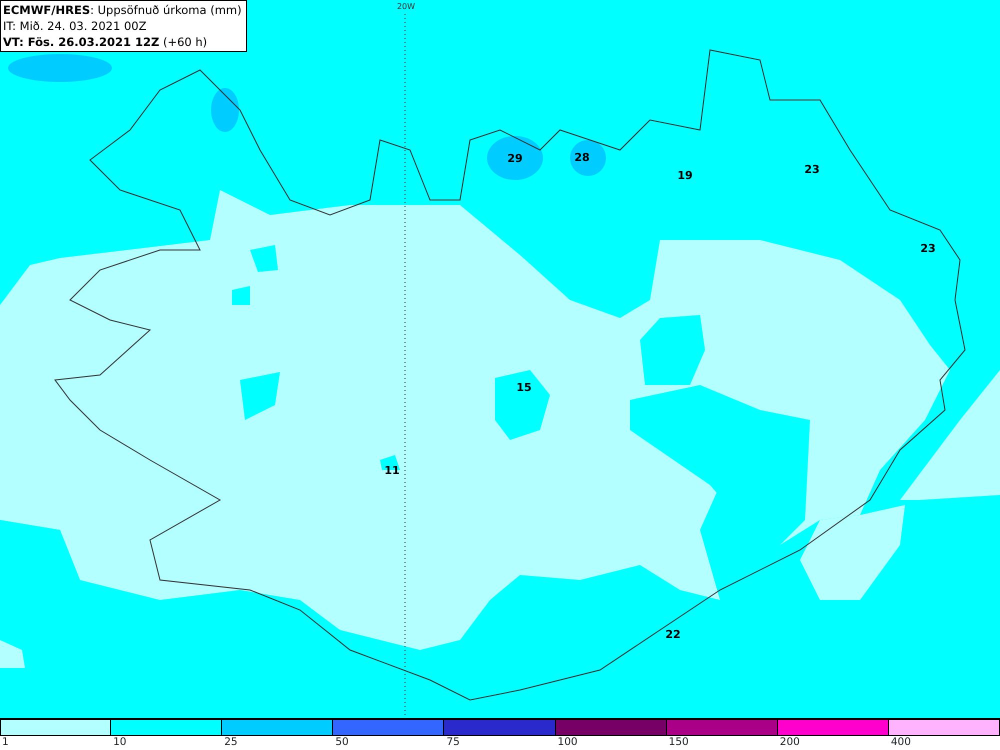 The height and width of the screenshot is (750, 1000). Describe the element at coordinates (75, 26) in the screenshot. I see `issue-time: IT: Mið. 24. 03. 2021 00Z` at that location.